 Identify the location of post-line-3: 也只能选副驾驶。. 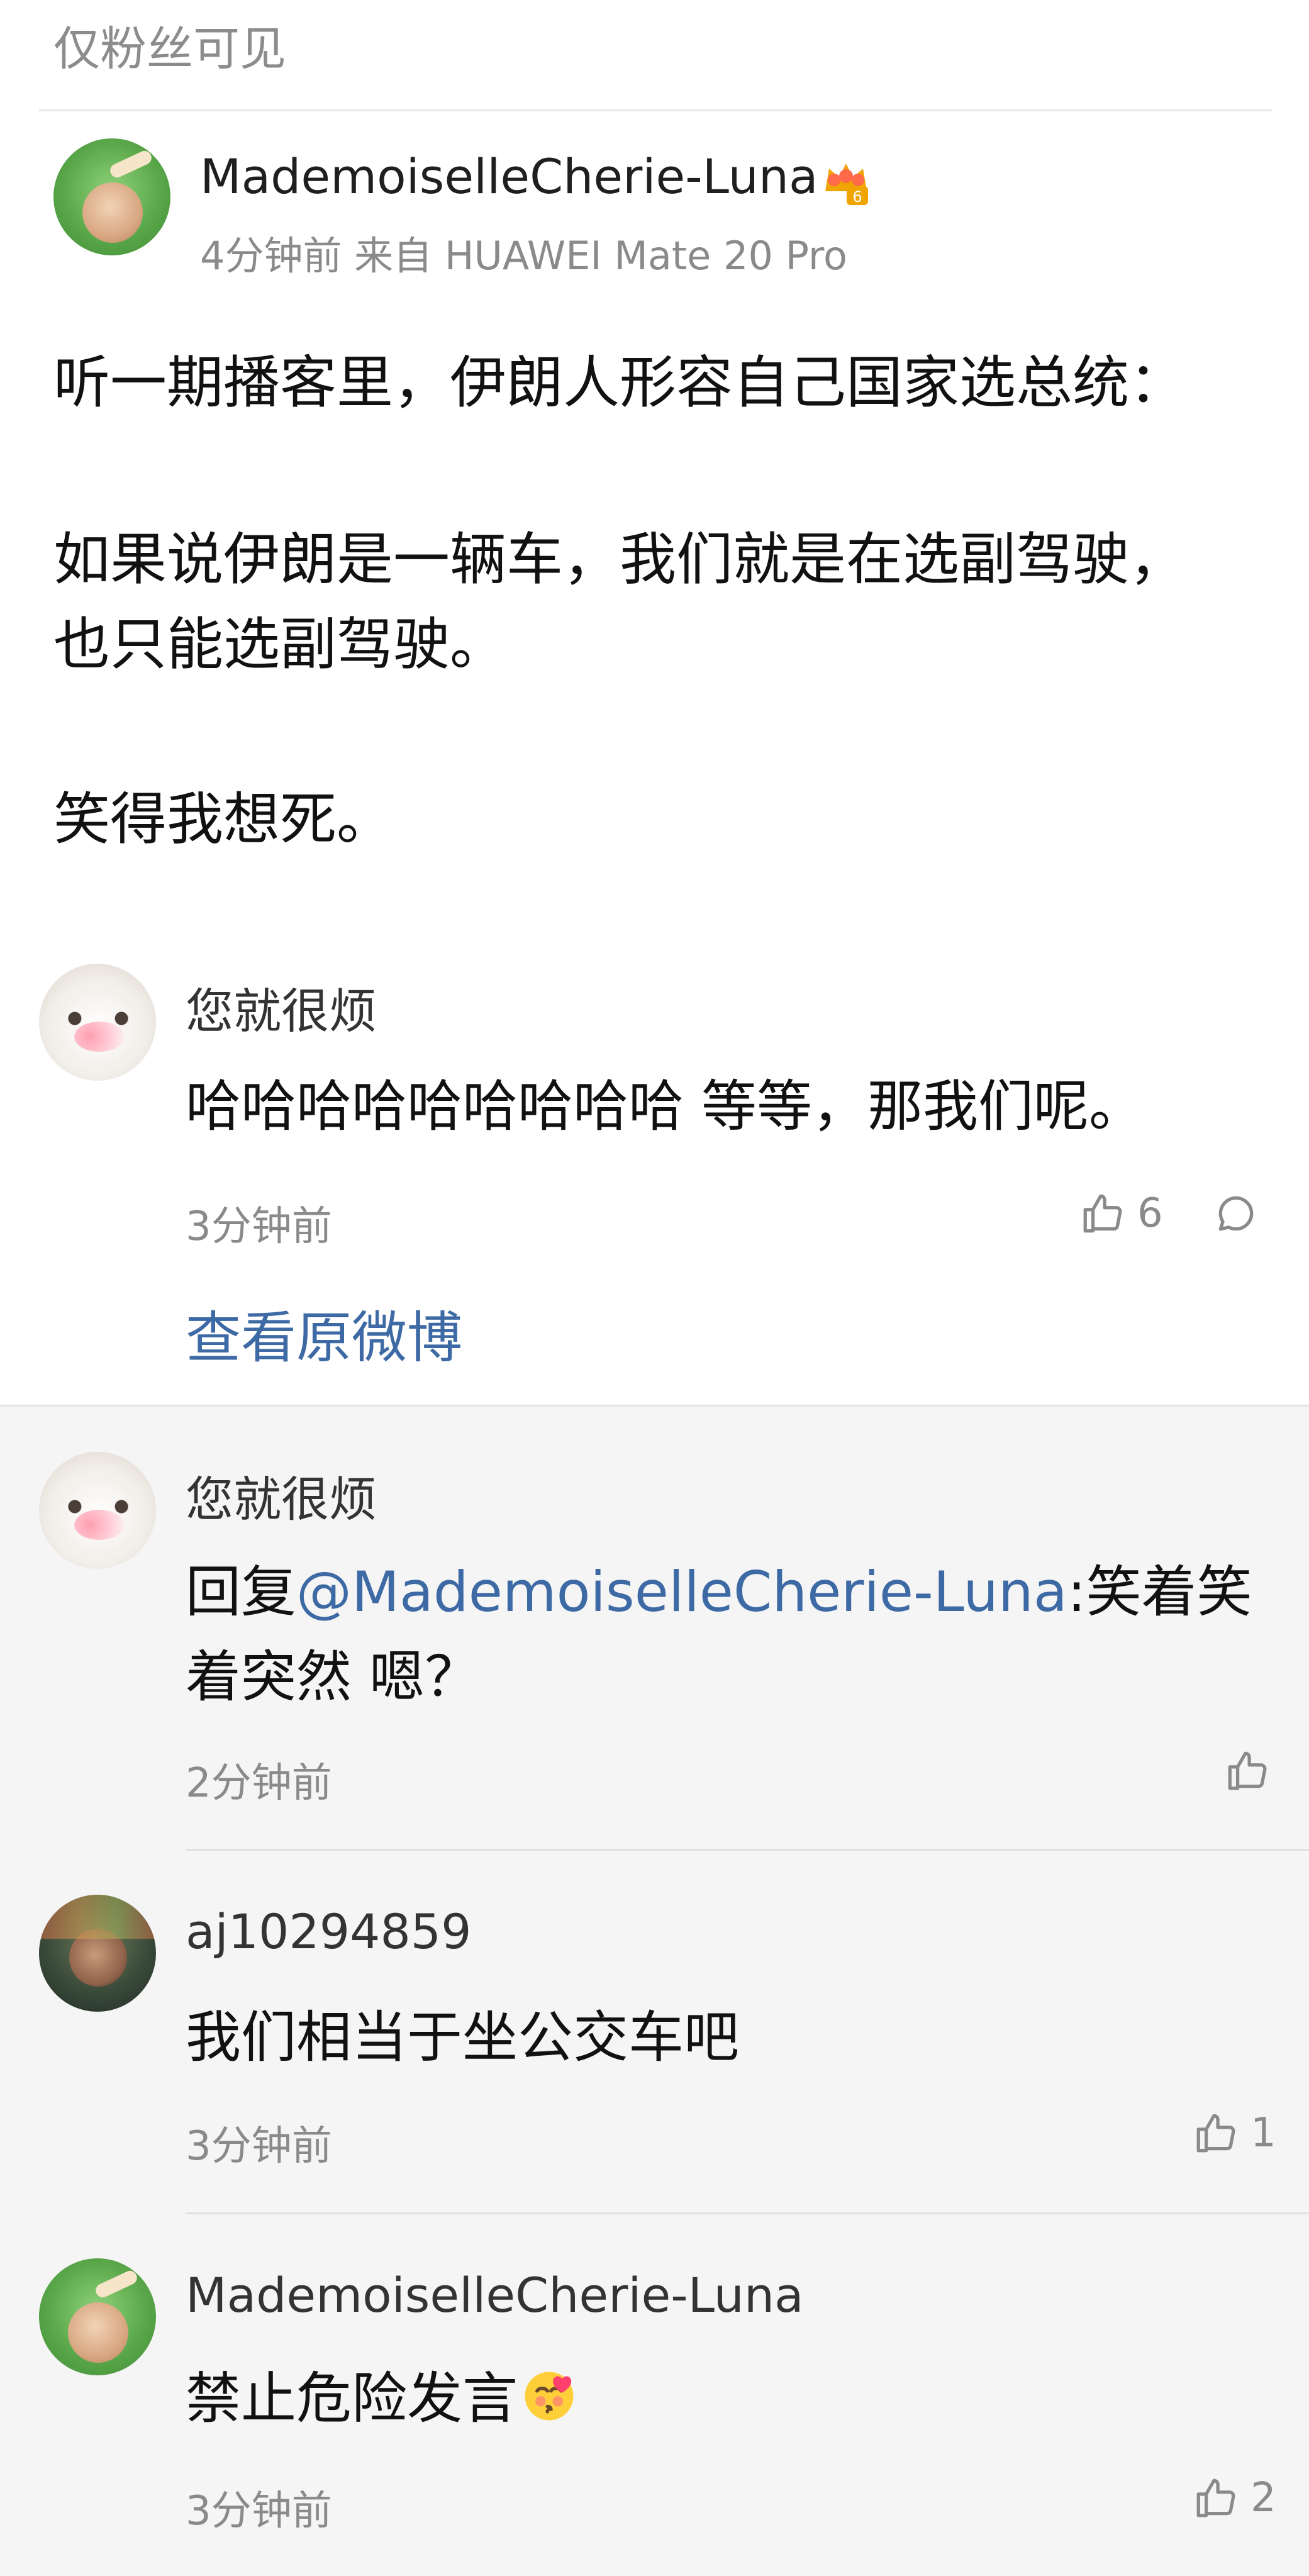
(279, 644).